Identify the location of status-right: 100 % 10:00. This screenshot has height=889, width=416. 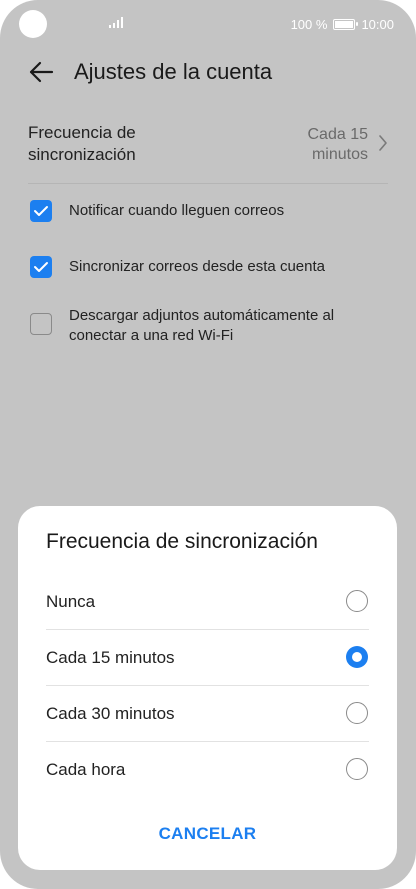
(342, 24).